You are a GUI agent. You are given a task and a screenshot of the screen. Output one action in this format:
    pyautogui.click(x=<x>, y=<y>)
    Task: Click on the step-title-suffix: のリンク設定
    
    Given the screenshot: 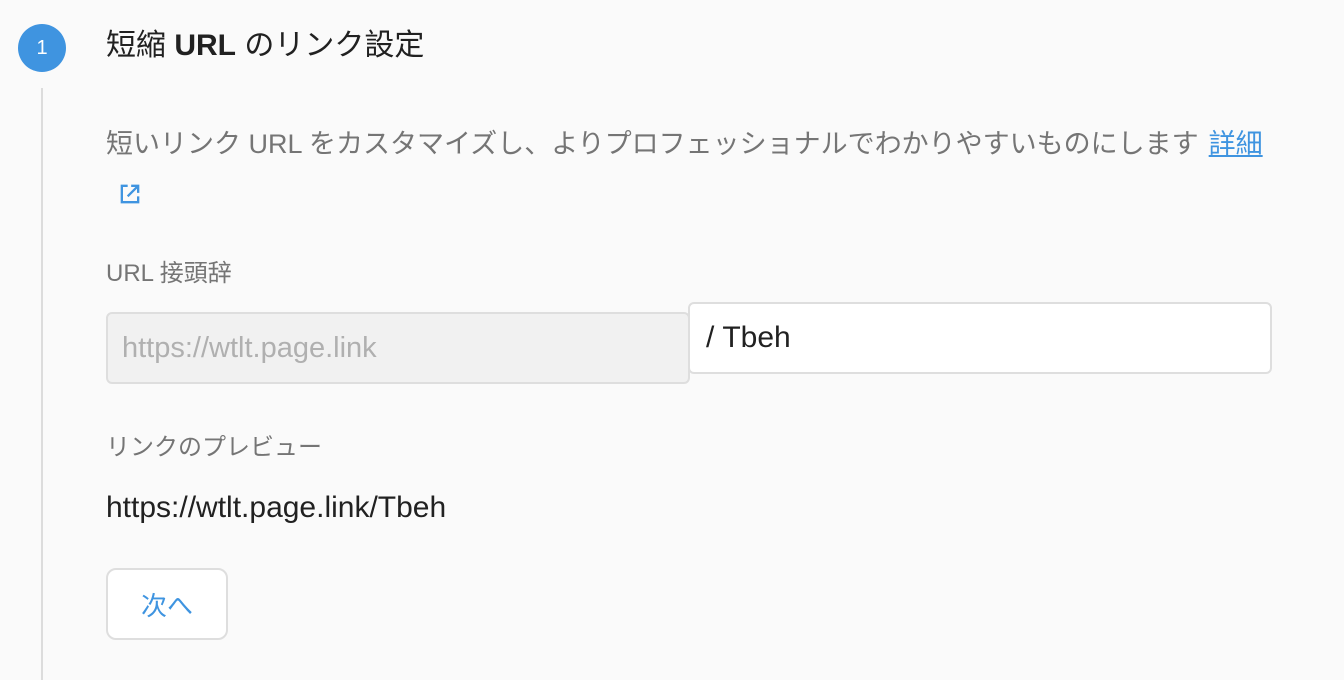 What is the action you would take?
    pyautogui.click(x=334, y=45)
    